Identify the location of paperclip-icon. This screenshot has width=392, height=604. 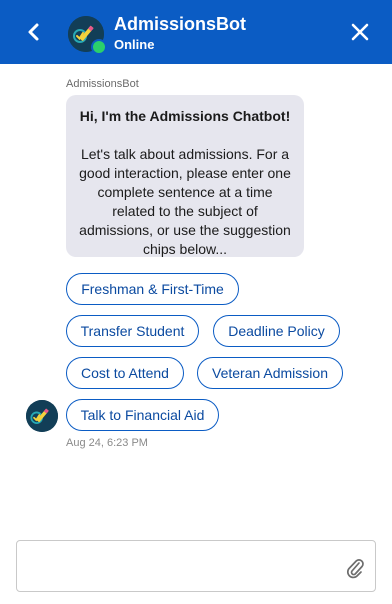
(355, 569).